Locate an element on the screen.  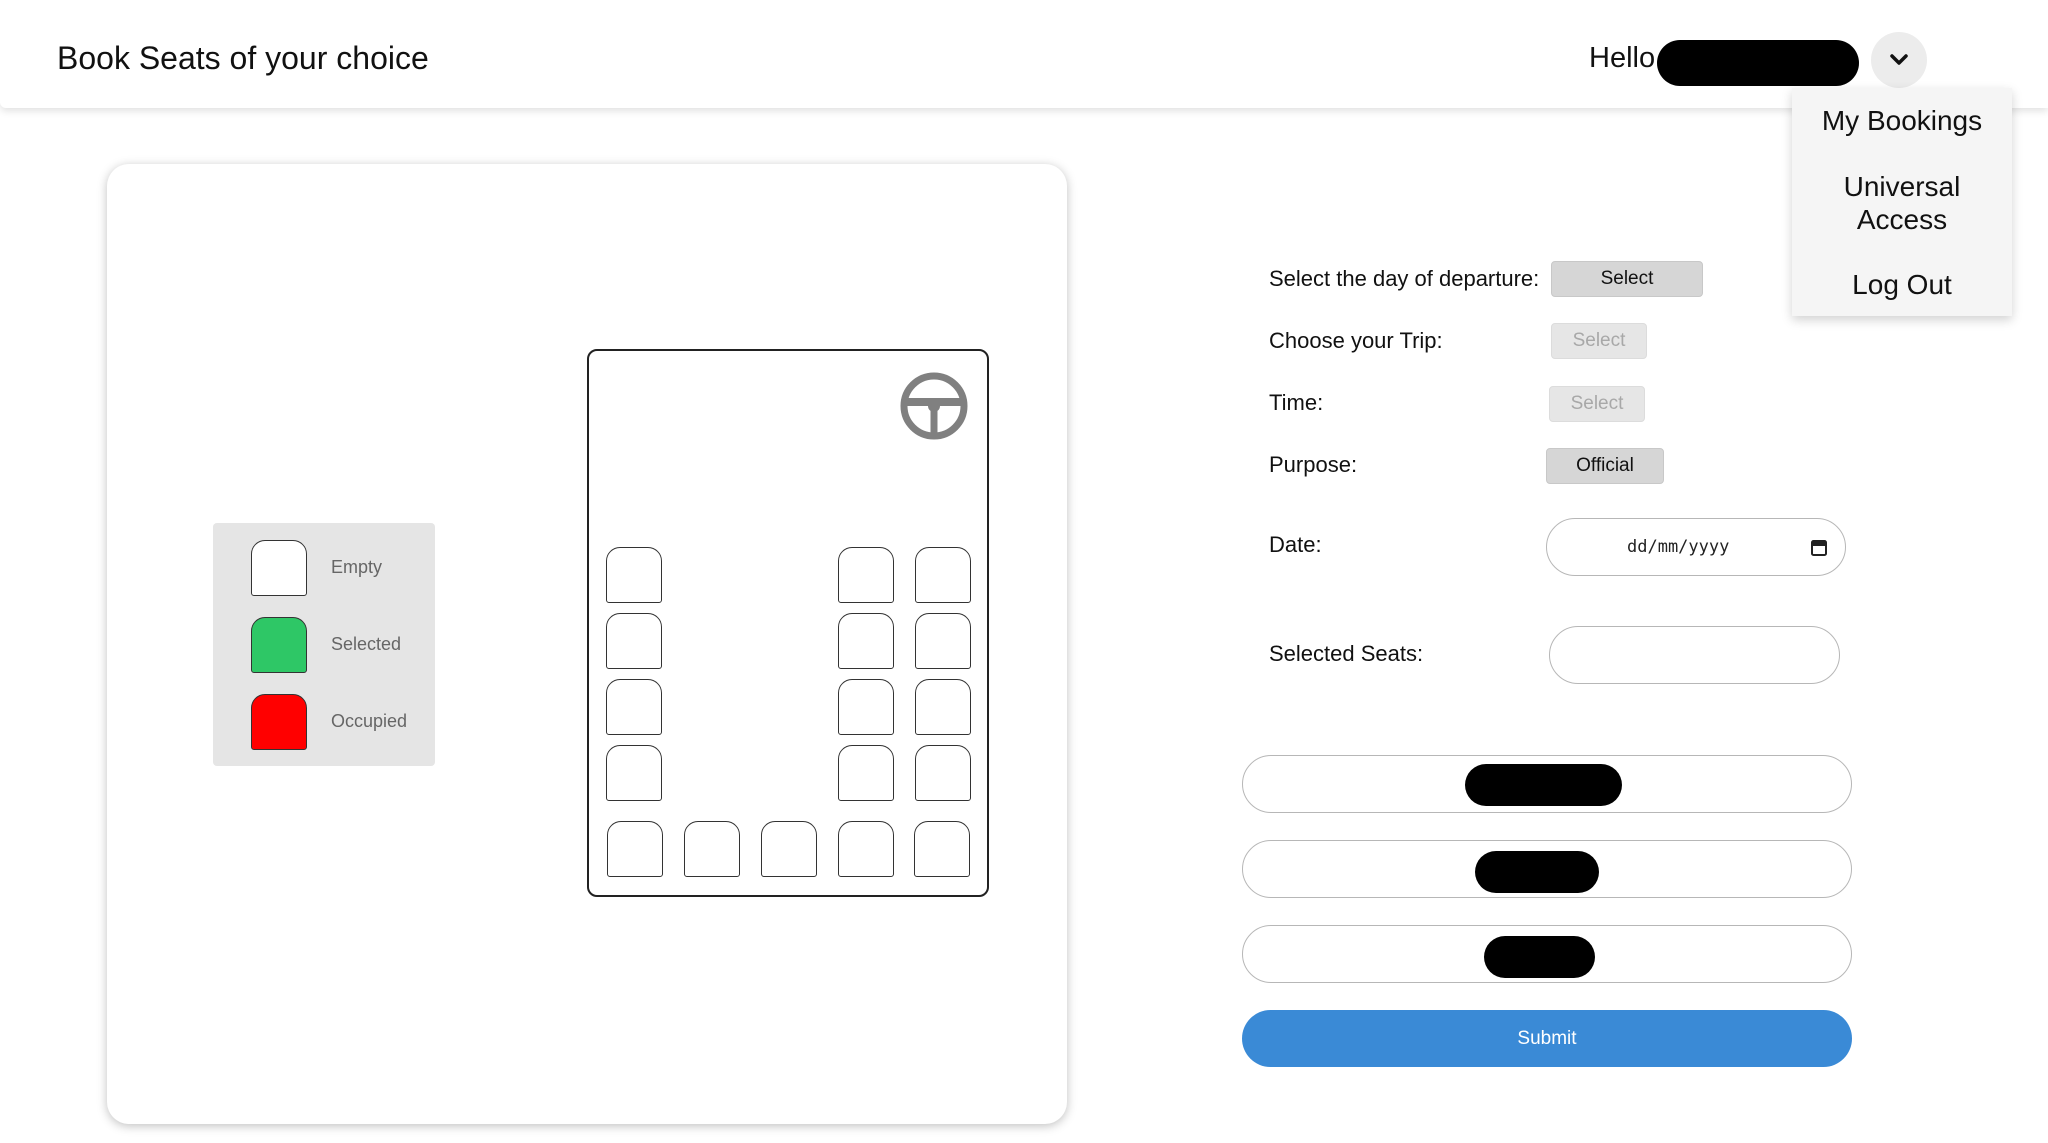
redacted-username is located at coordinates (1758, 63).